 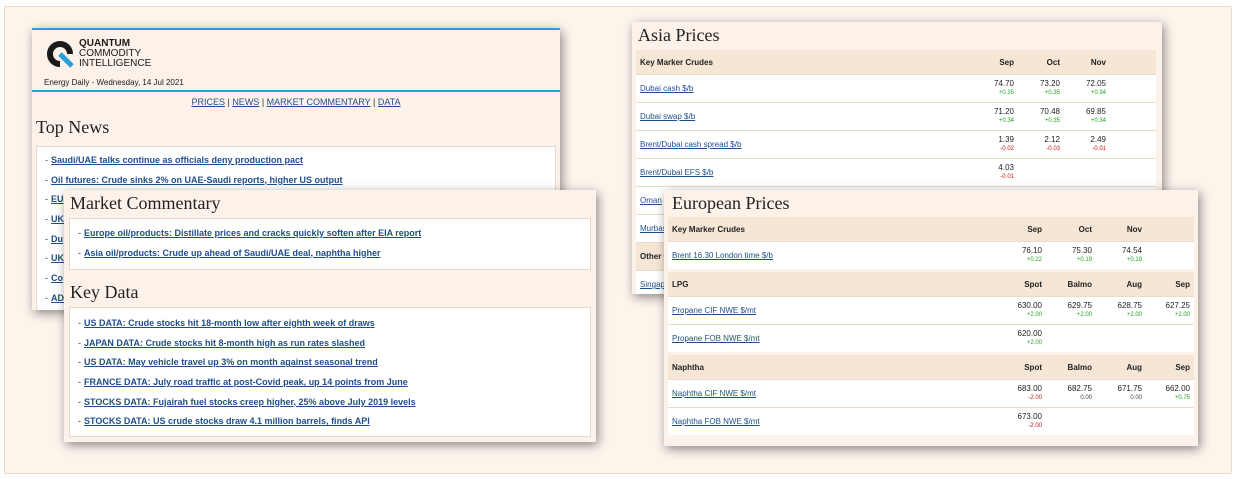 I want to click on section-label: LPG, so click(x=680, y=284).